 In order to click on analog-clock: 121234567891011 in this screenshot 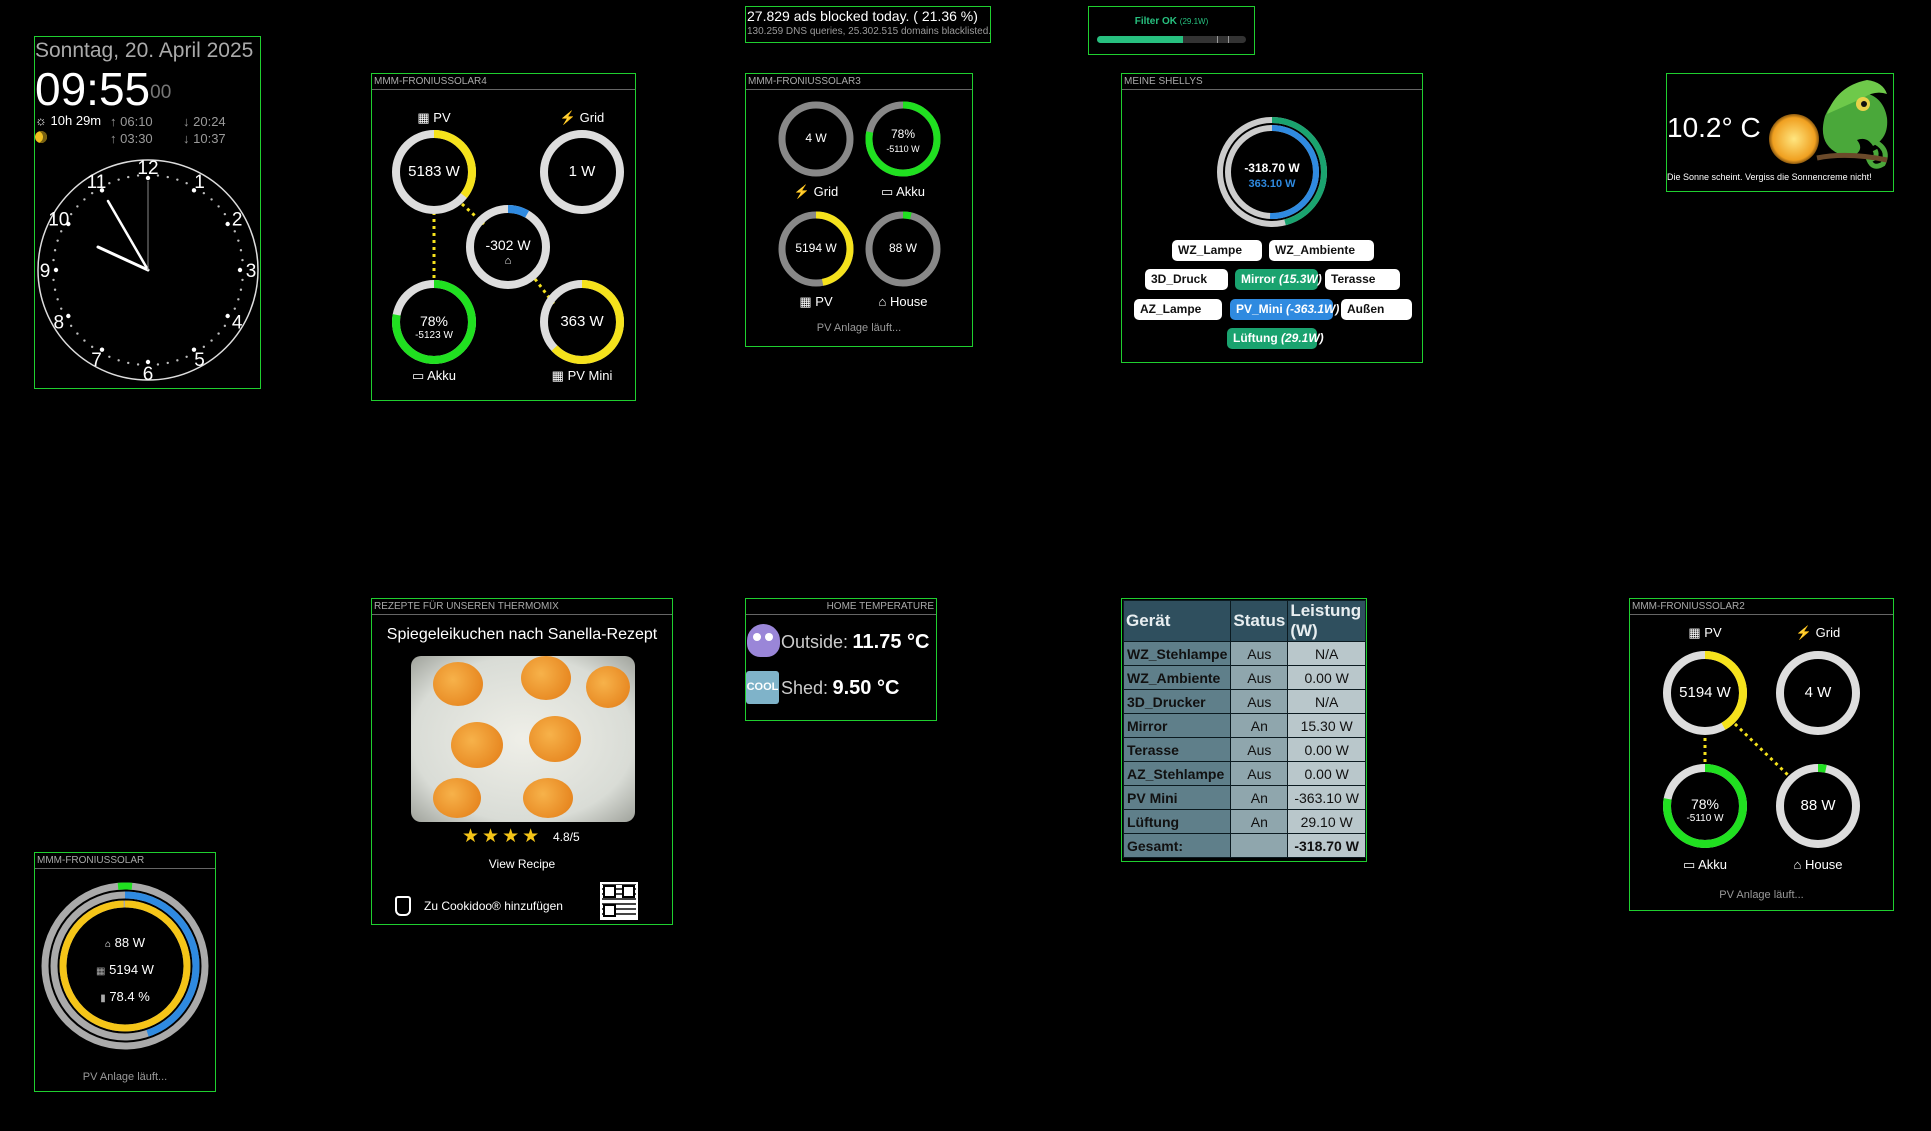, I will do `click(148, 270)`.